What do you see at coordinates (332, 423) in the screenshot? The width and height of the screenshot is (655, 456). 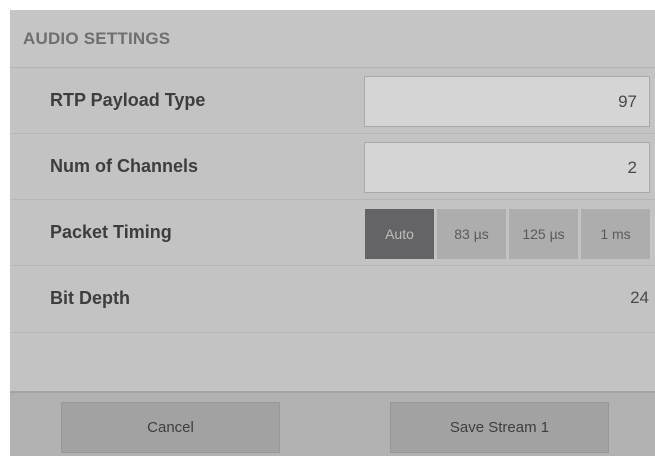 I see `footer-bar: Cancel Save Stream 1` at bounding box center [332, 423].